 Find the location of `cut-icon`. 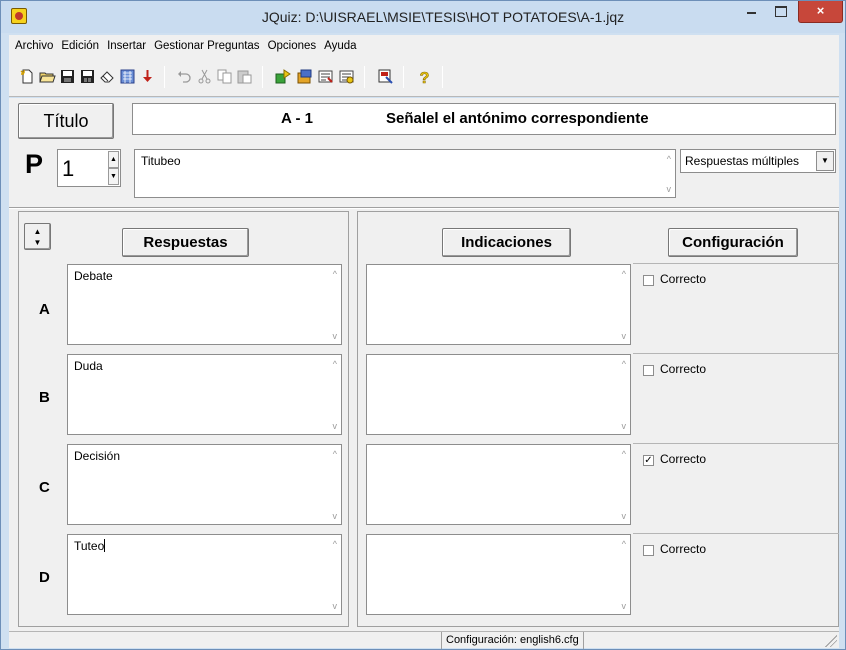

cut-icon is located at coordinates (204, 76).